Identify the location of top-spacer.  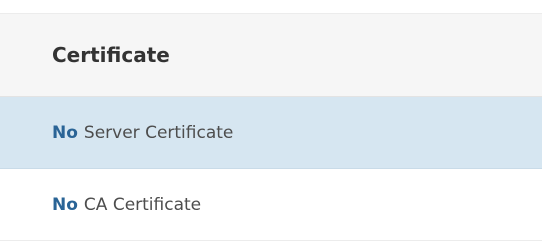
(271, 6).